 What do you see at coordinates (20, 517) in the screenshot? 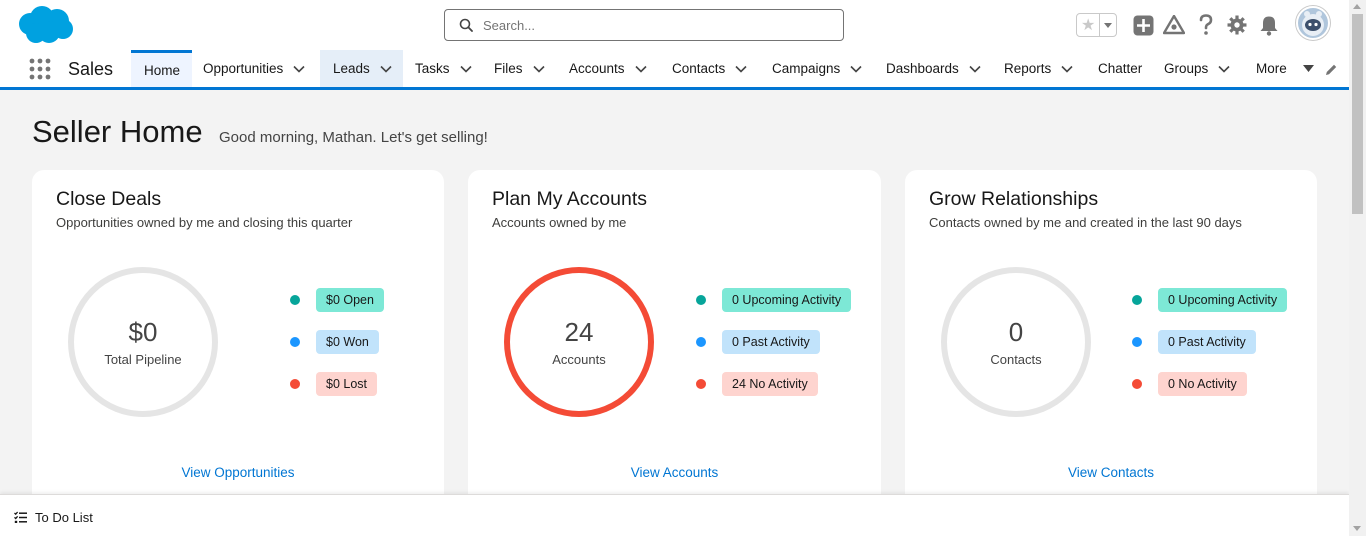
I see `checklist-icon` at bounding box center [20, 517].